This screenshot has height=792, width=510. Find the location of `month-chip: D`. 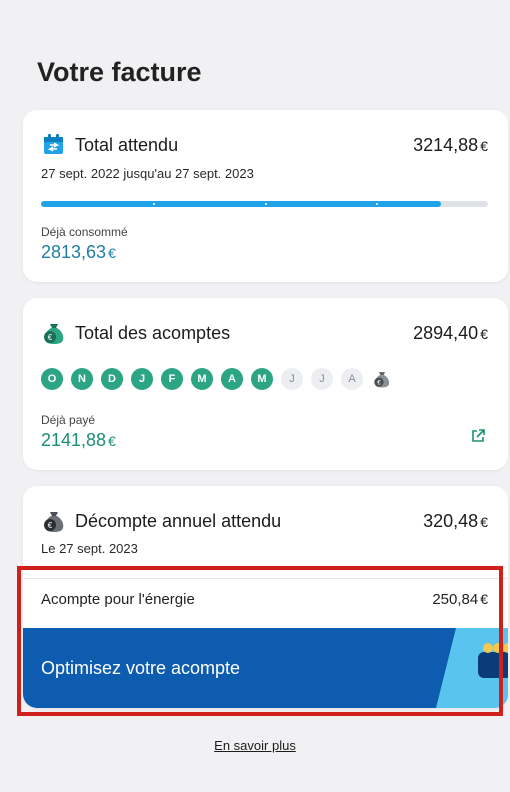

month-chip: D is located at coordinates (112, 379).